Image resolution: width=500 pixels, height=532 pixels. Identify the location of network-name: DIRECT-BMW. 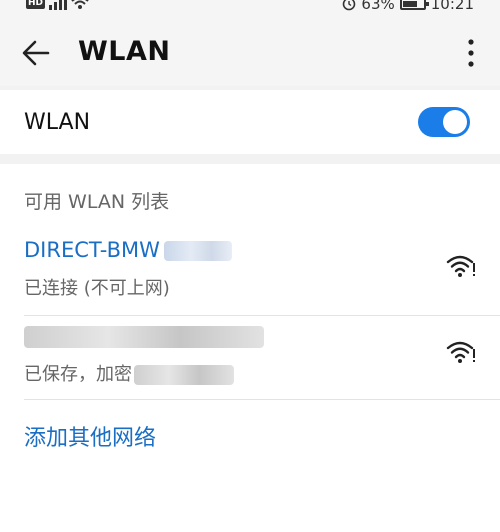
(128, 250).